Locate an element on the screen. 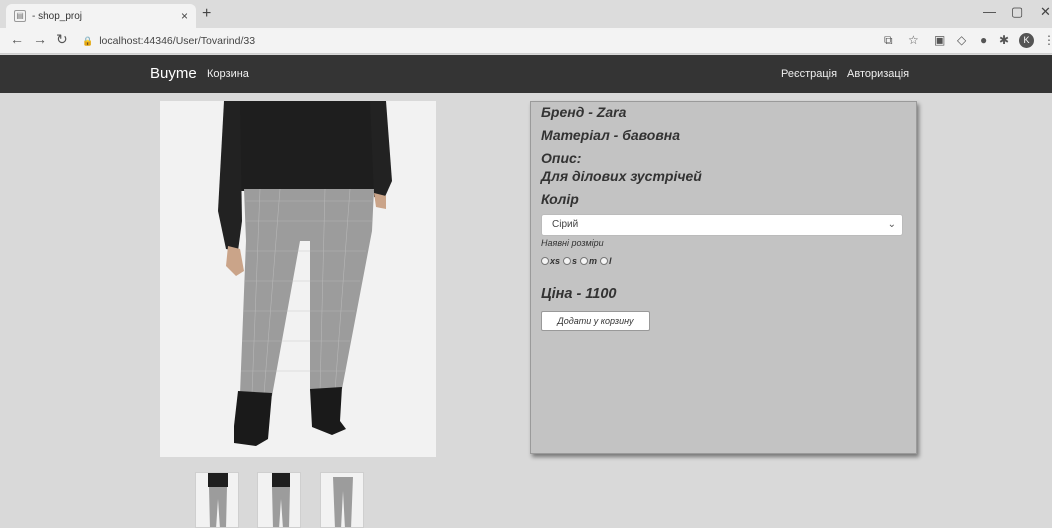 The height and width of the screenshot is (528, 1052). minimize-icon: — is located at coordinates (989, 11).